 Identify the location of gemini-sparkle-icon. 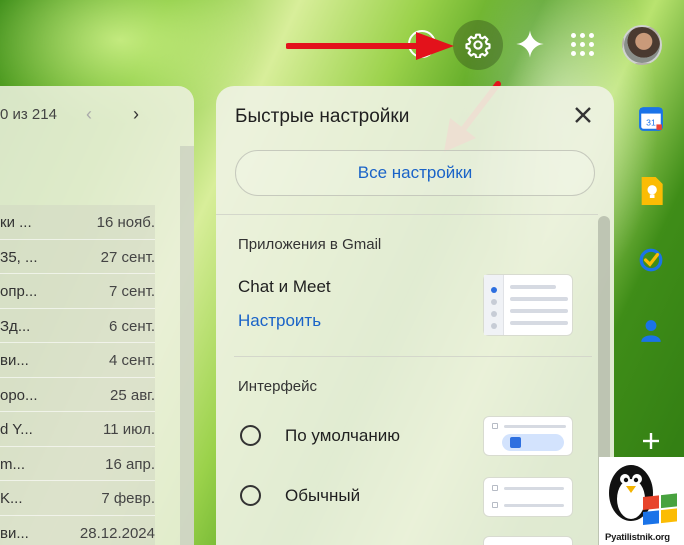
(530, 44).